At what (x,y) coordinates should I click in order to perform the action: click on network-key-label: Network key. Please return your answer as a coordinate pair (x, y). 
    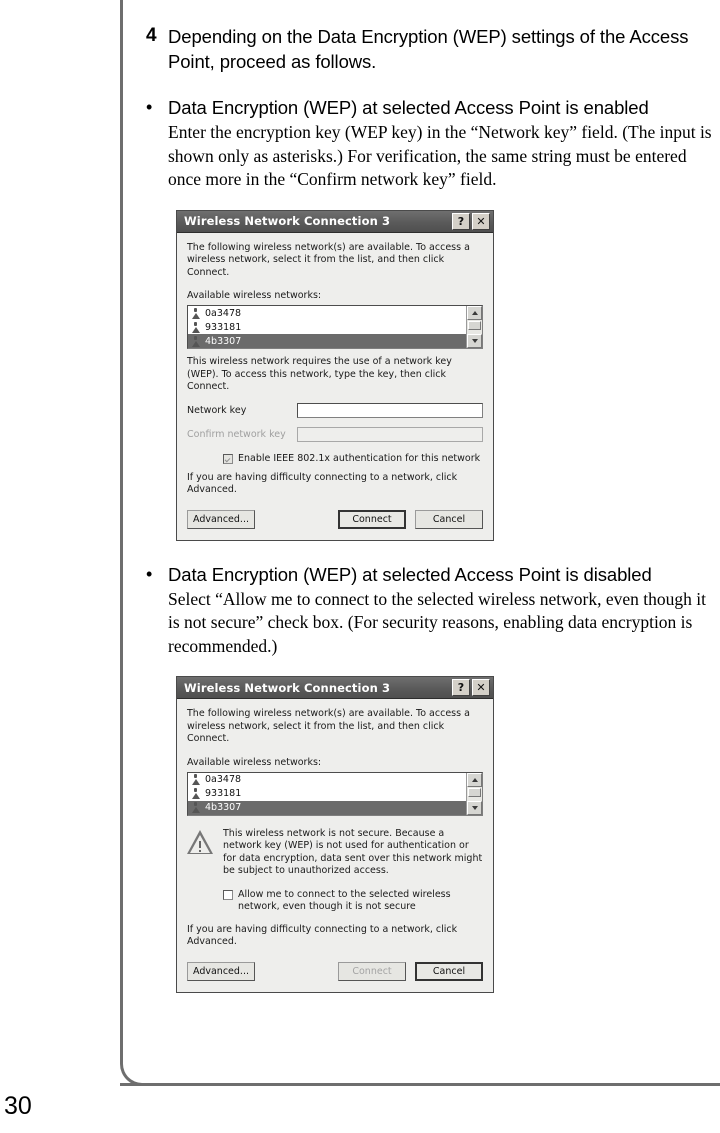
    Looking at the image, I should click on (217, 410).